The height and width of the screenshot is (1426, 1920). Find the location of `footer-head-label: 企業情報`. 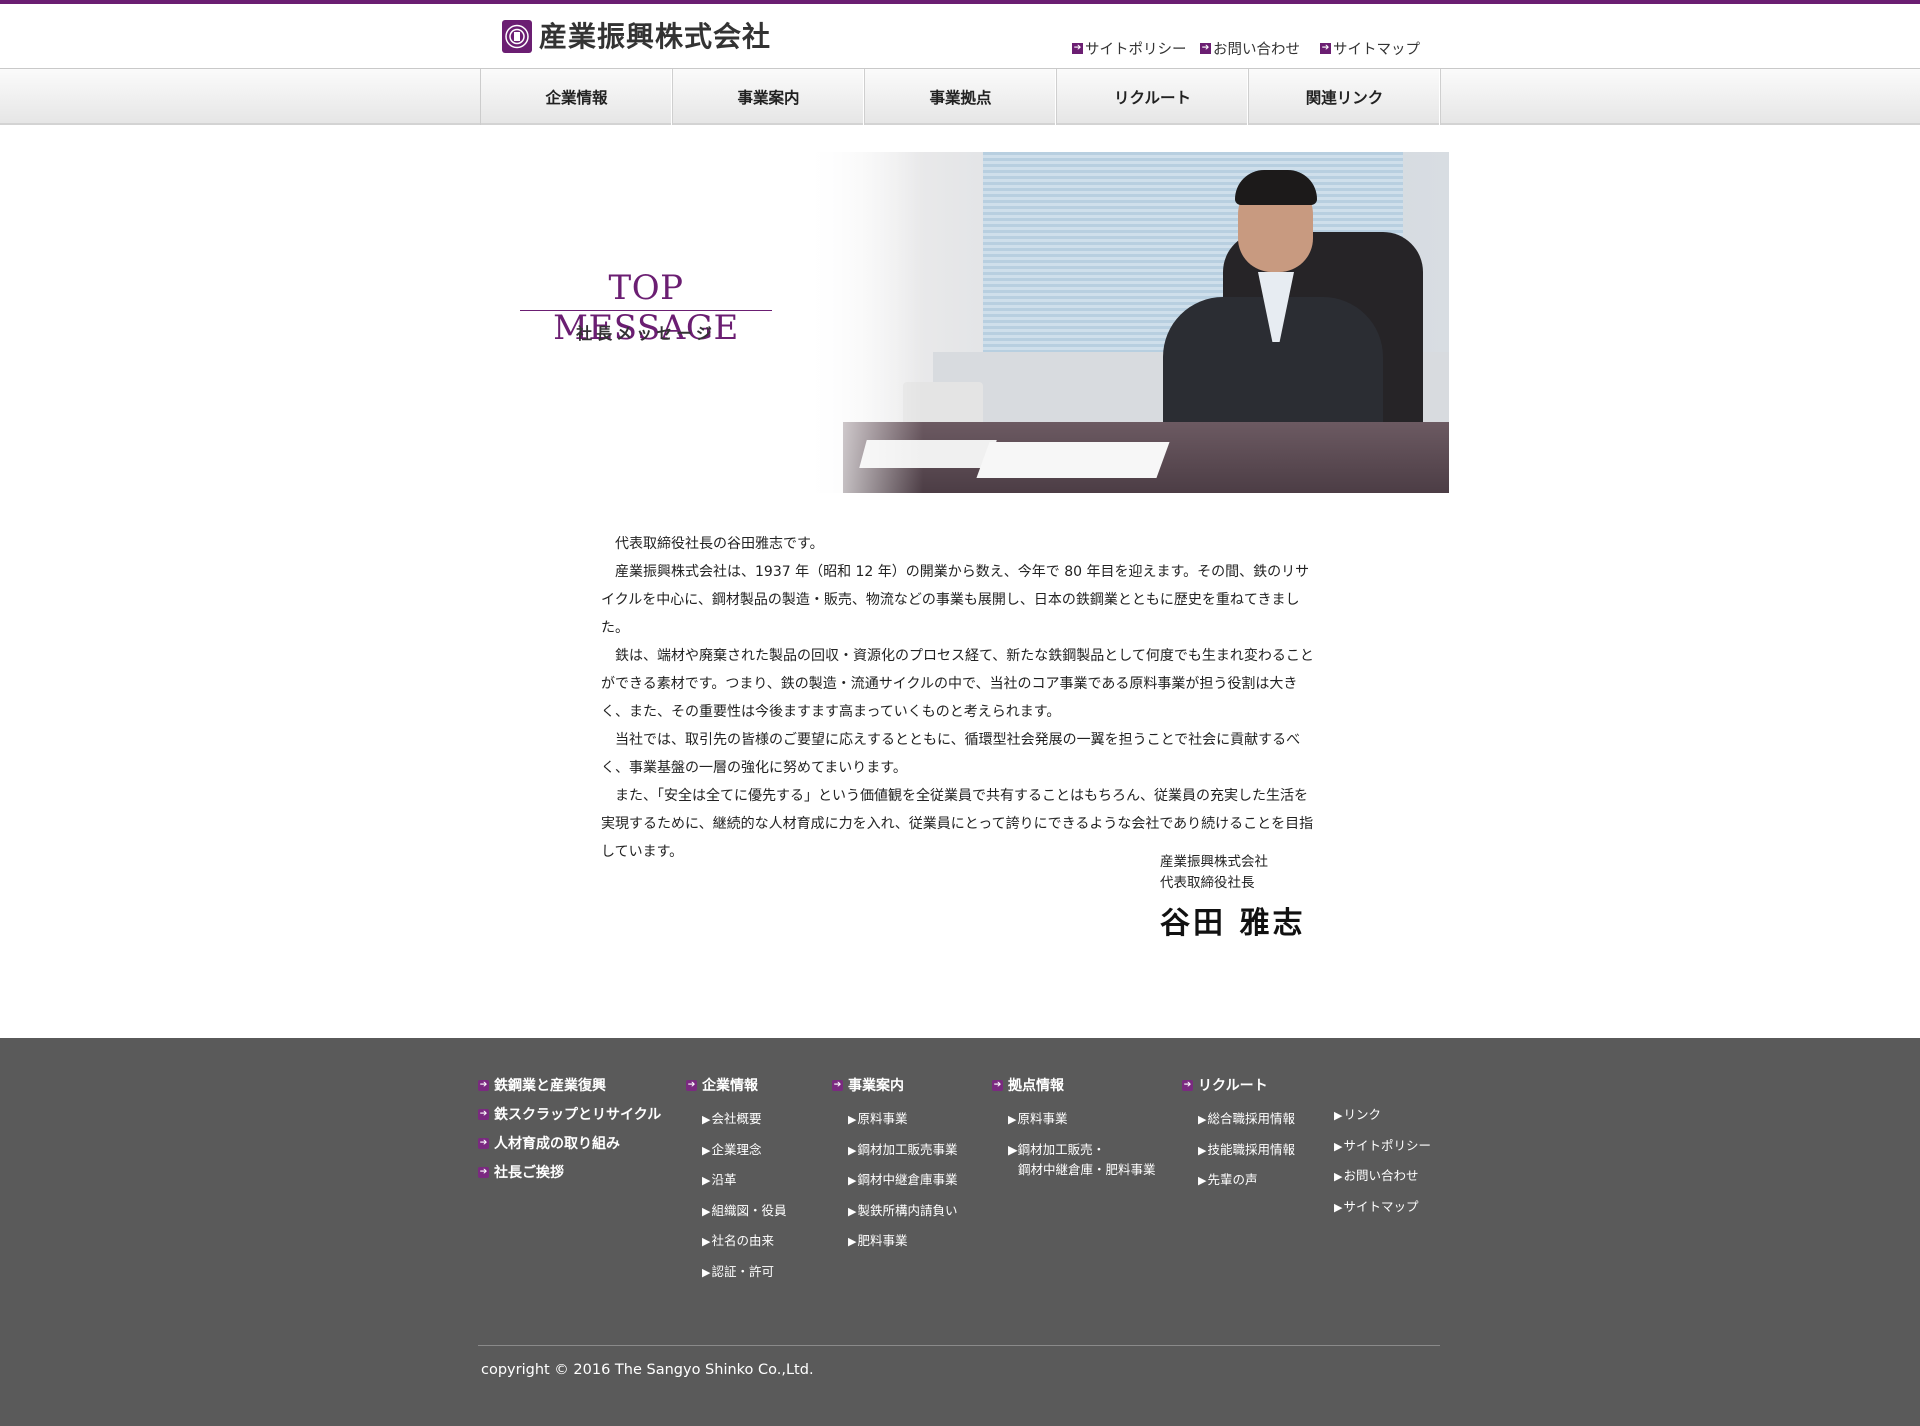

footer-head-label: 企業情報 is located at coordinates (730, 1086).